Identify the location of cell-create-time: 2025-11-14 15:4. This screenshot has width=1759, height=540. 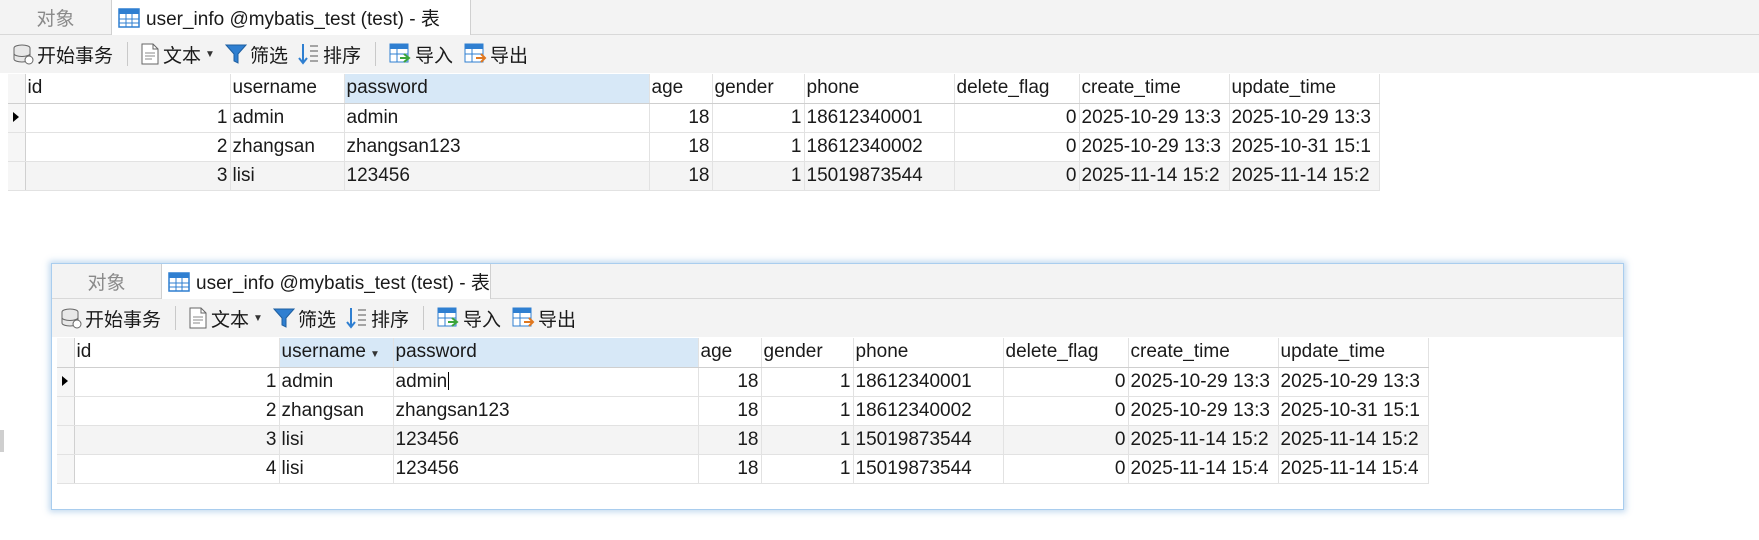
(1203, 469).